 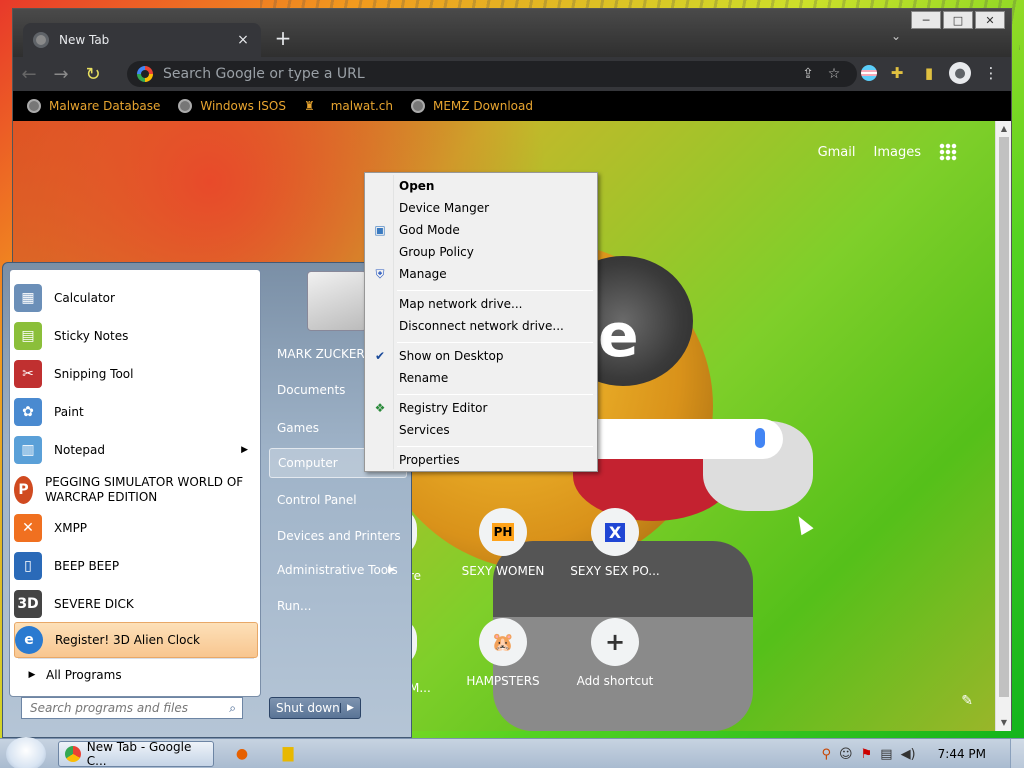 I want to click on add-shortcut-button: + Add shortcut, so click(x=615, y=653).